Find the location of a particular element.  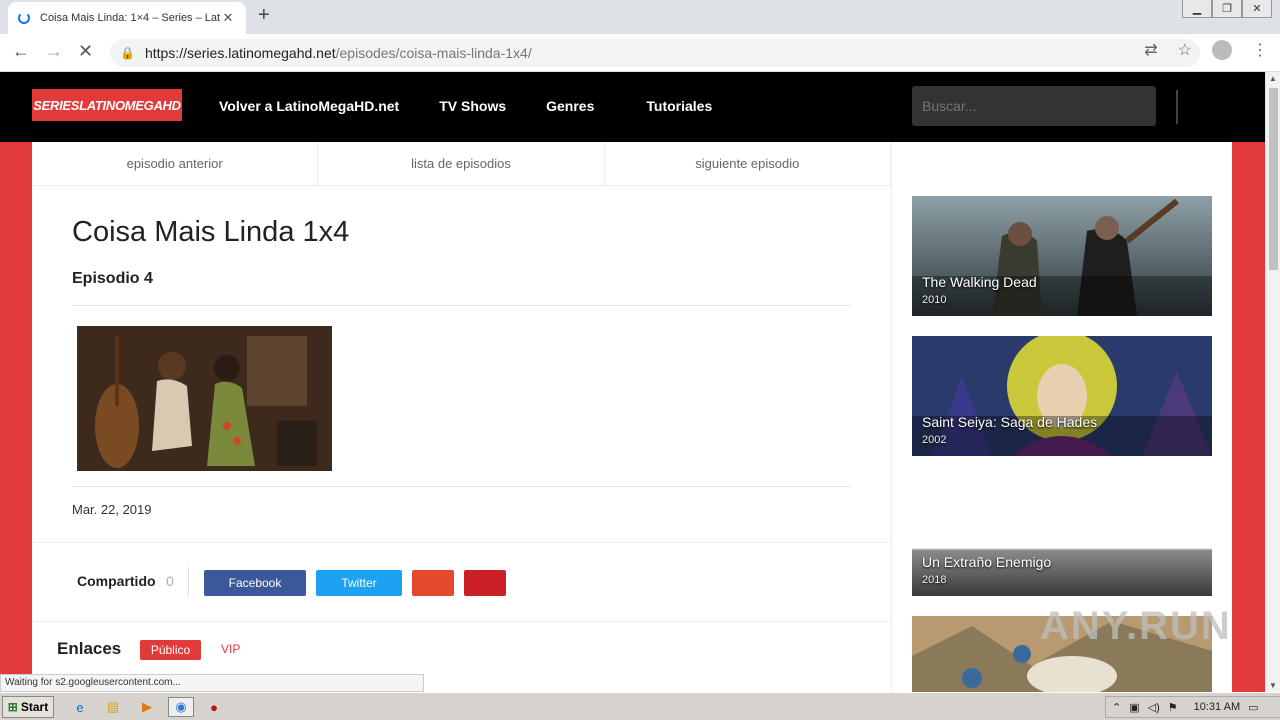

new-tab-button: + is located at coordinates (264, 15).